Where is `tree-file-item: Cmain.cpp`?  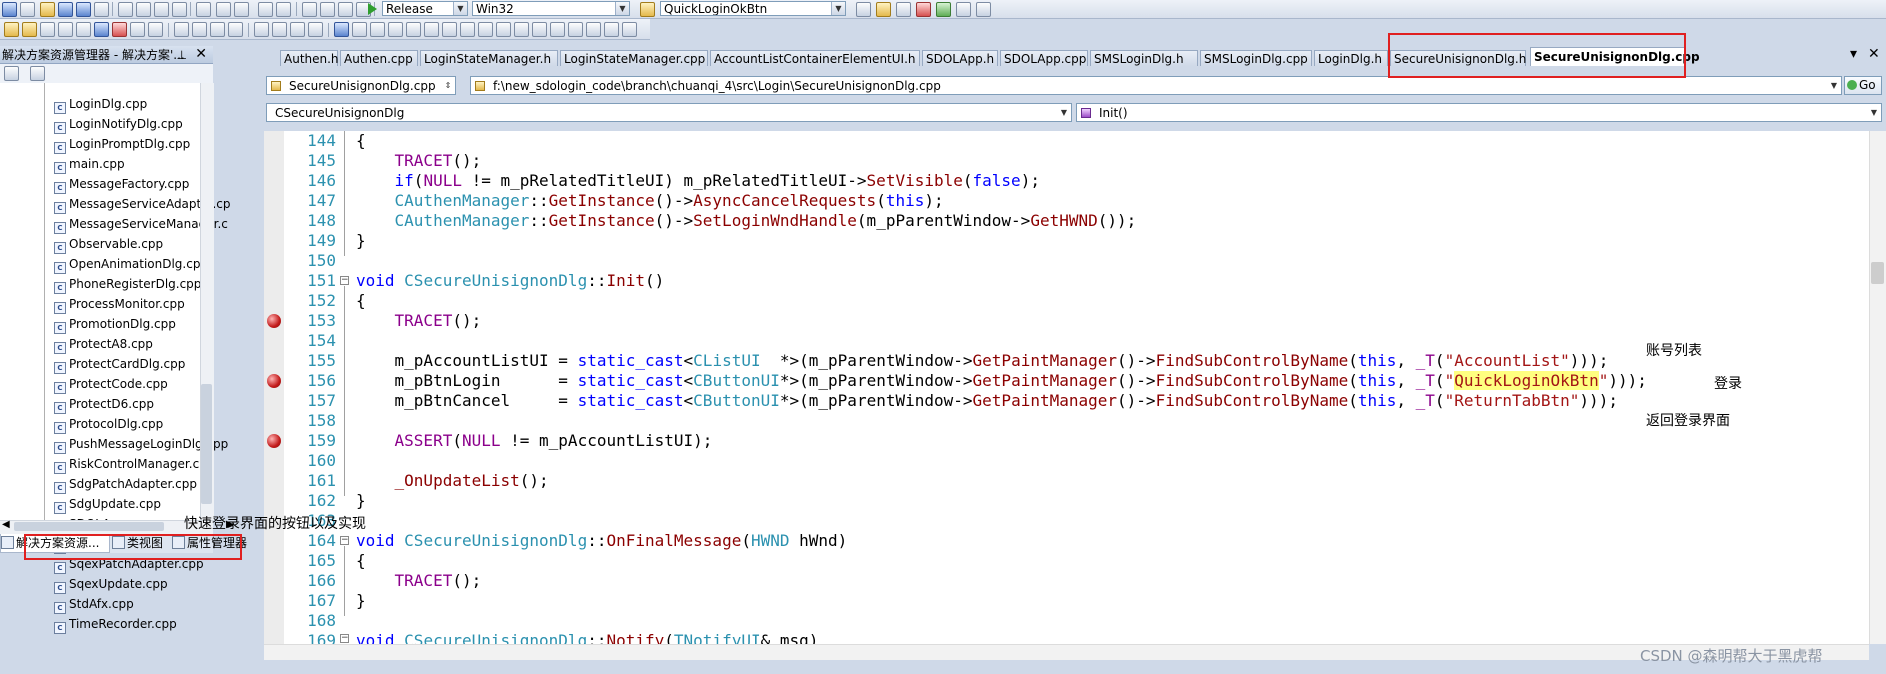
tree-file-item: Cmain.cpp is located at coordinates (89, 165).